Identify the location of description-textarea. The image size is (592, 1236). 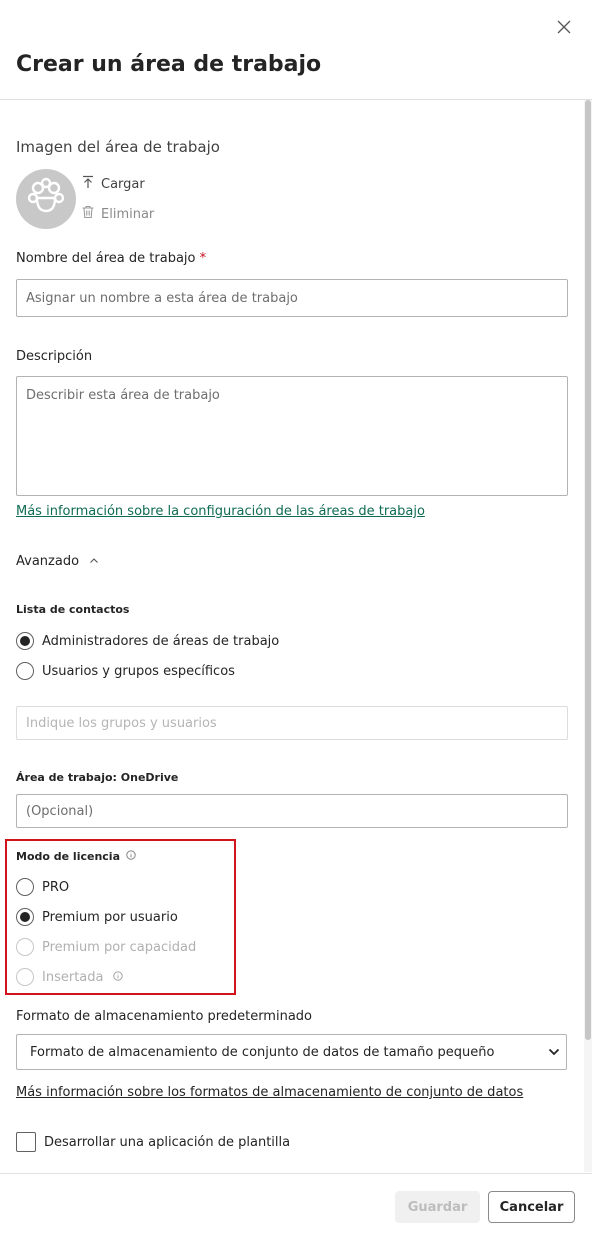
(292, 436).